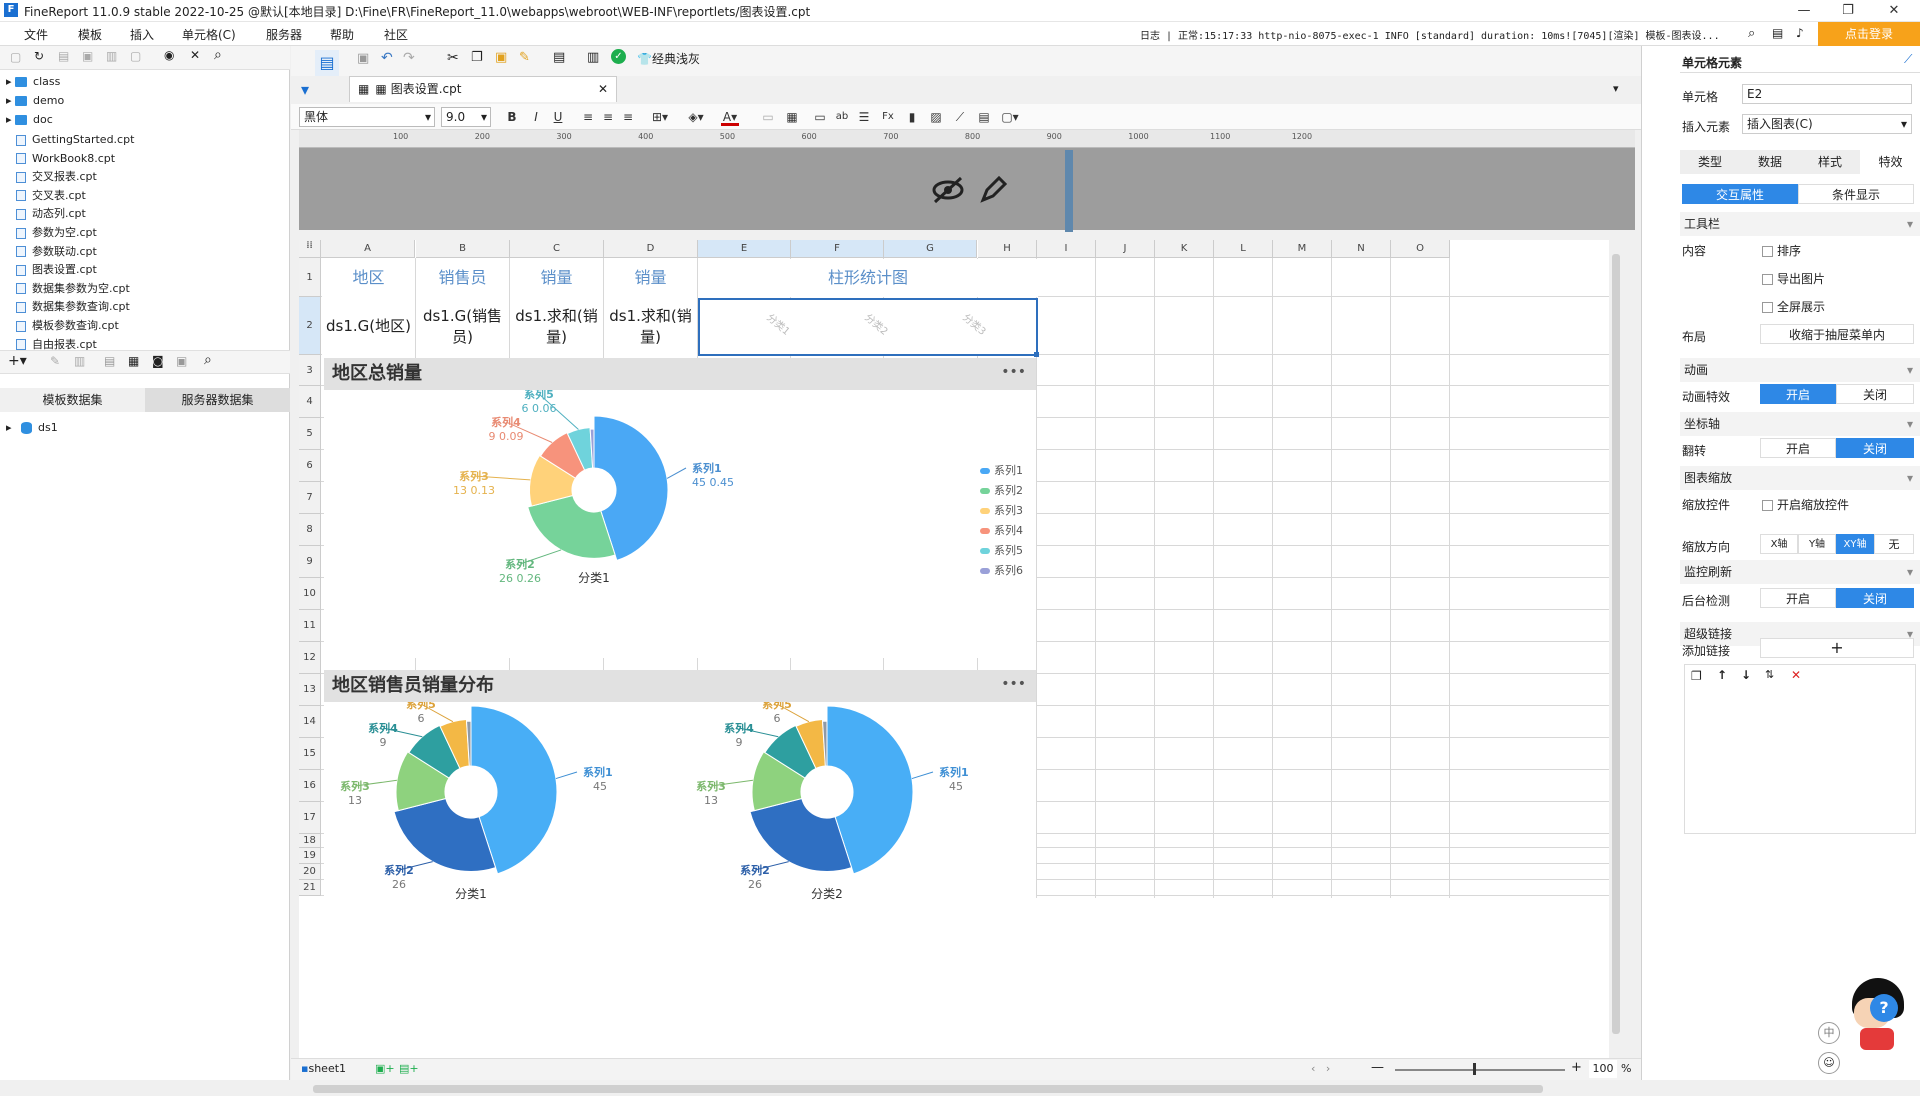 This screenshot has width=1920, height=1096. What do you see at coordinates (1420, 249) in the screenshot?
I see `column-header: O` at bounding box center [1420, 249].